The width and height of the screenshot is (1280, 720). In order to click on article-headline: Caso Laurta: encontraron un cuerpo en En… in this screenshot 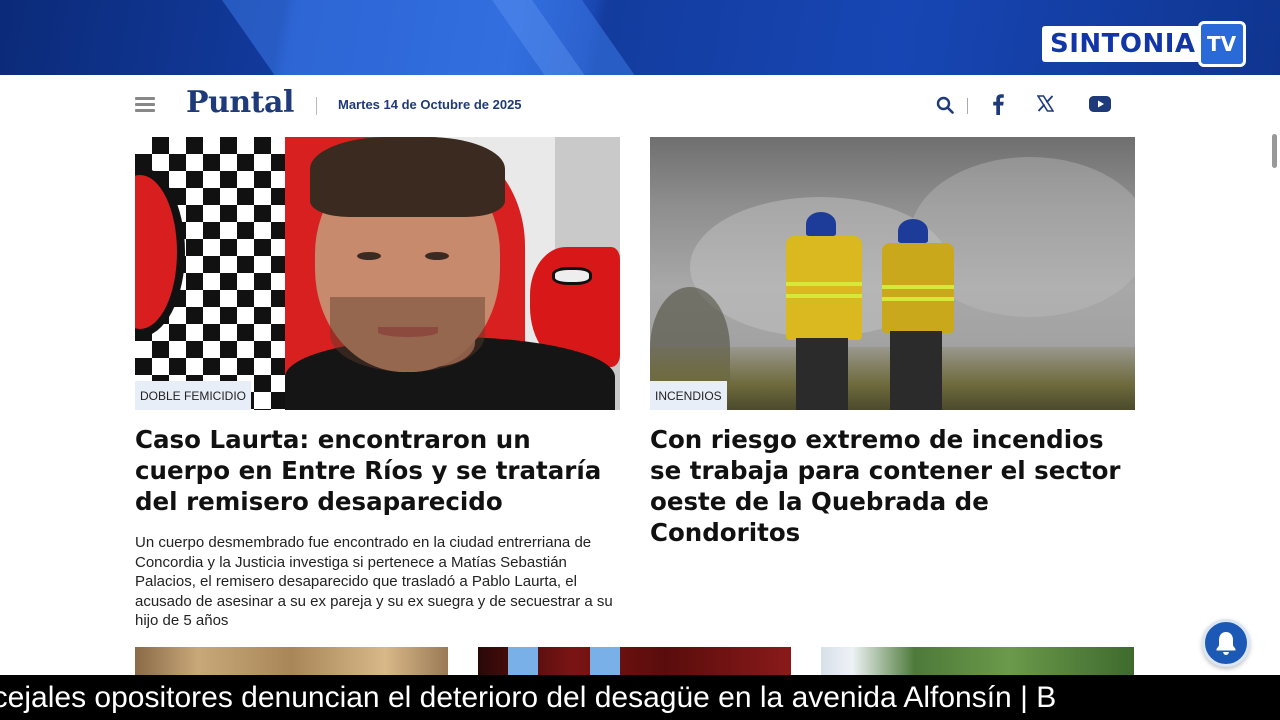, I will do `click(377, 470)`.